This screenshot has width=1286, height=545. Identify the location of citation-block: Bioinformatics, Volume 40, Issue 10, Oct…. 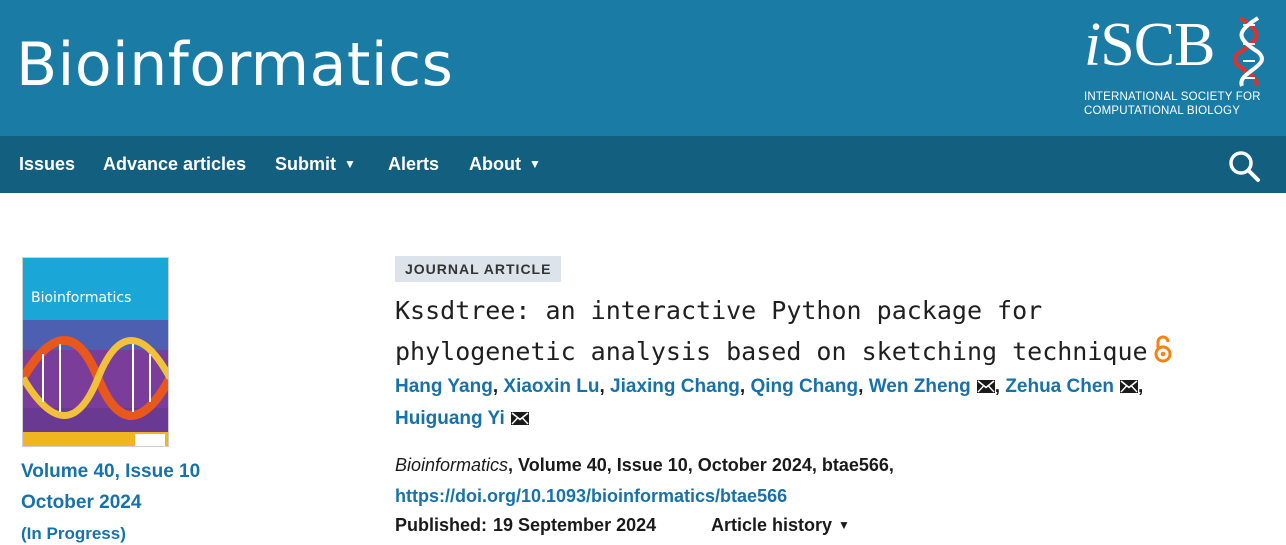
(644, 481).